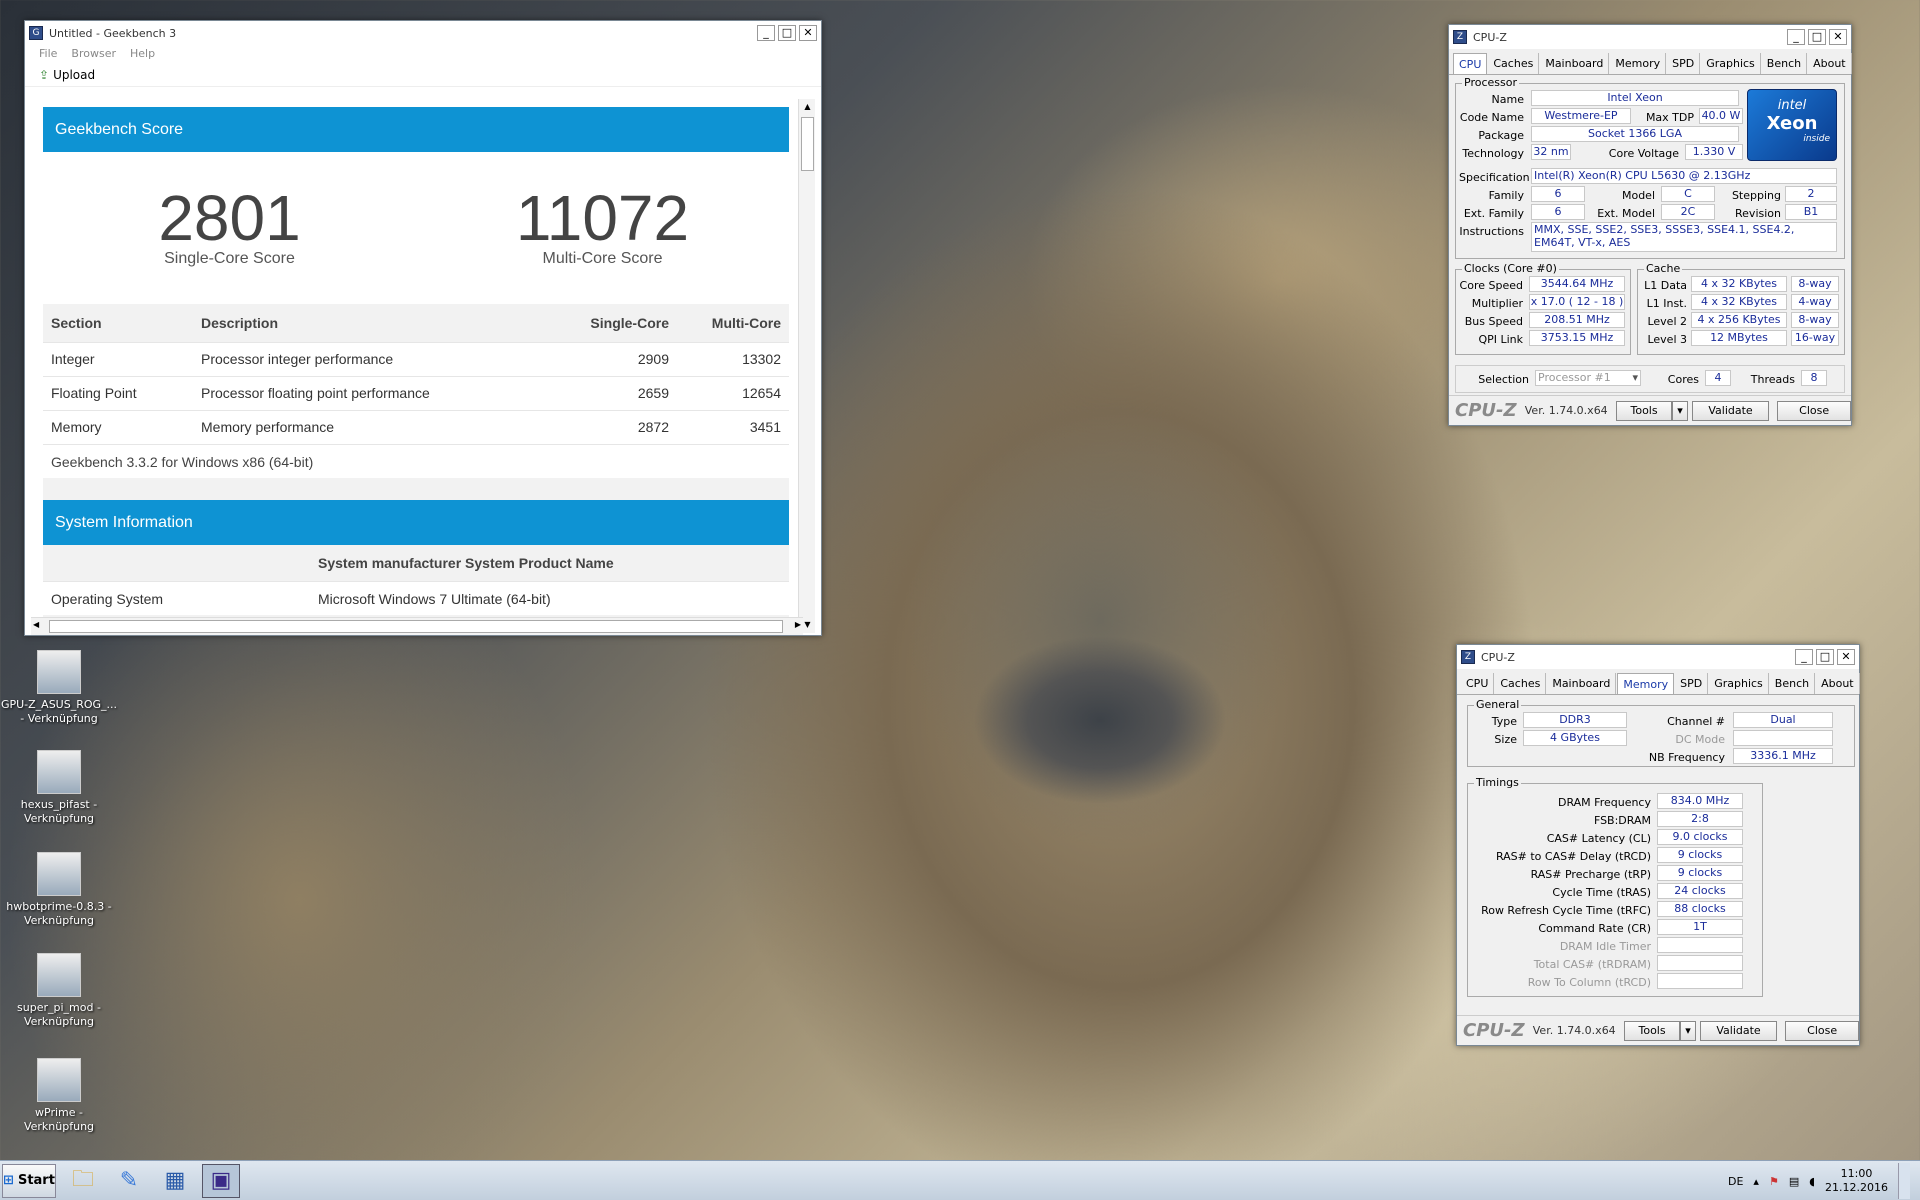  I want to click on family-label: Family, so click(1506, 195).